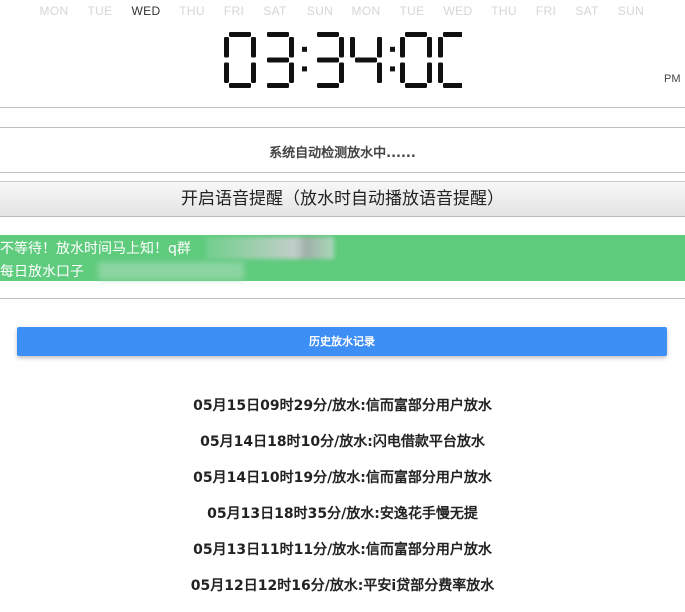  Describe the element at coordinates (342, 586) in the screenshot. I see `record-item: 05月12日12时16分/放水:平安i贷部分费率放水` at that location.